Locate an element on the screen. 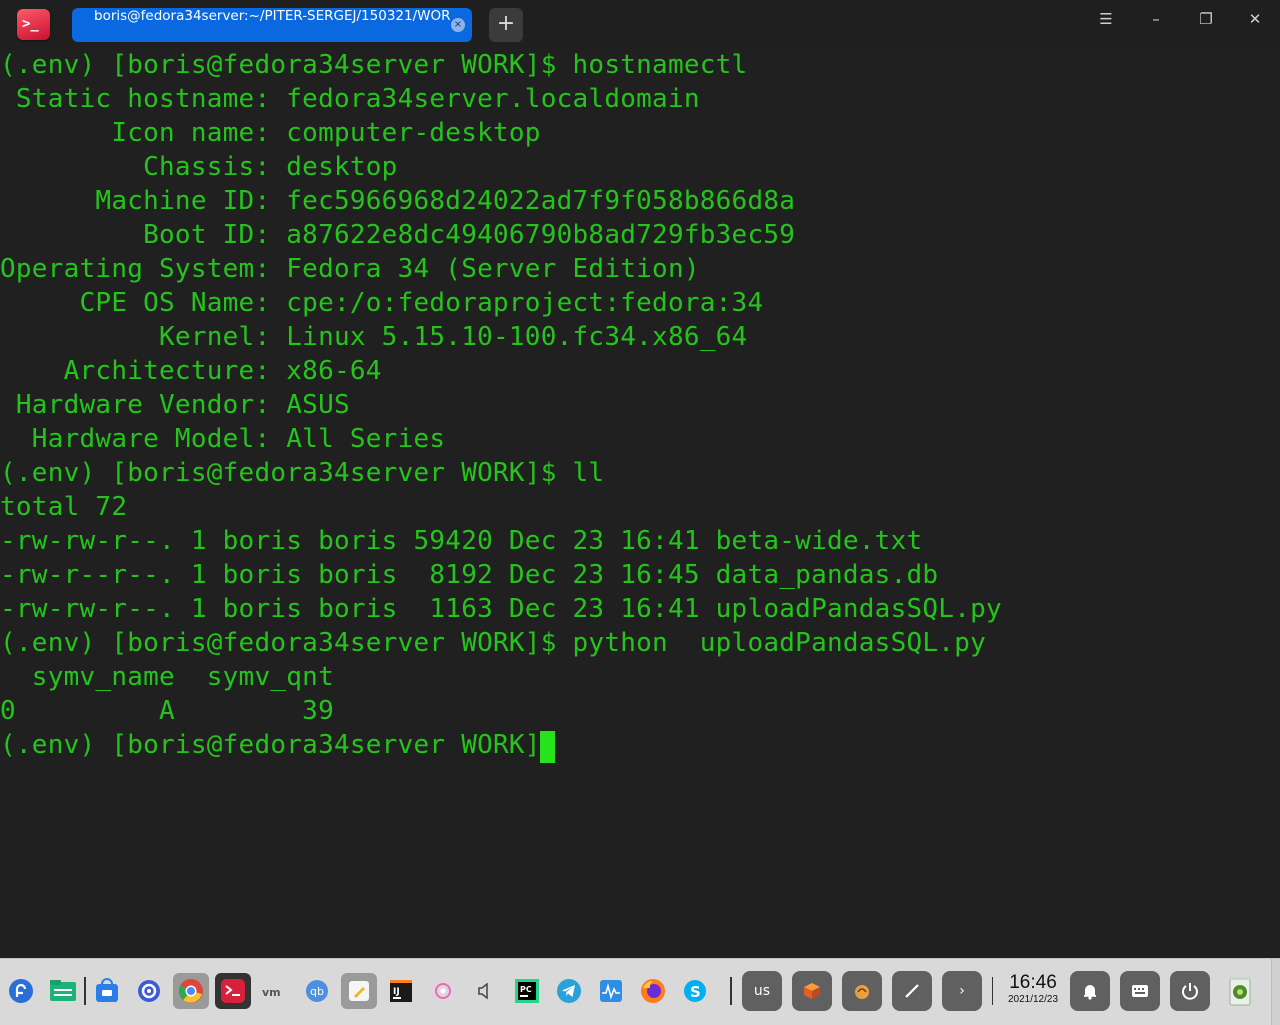  file-manager-icon is located at coordinates (63, 991).